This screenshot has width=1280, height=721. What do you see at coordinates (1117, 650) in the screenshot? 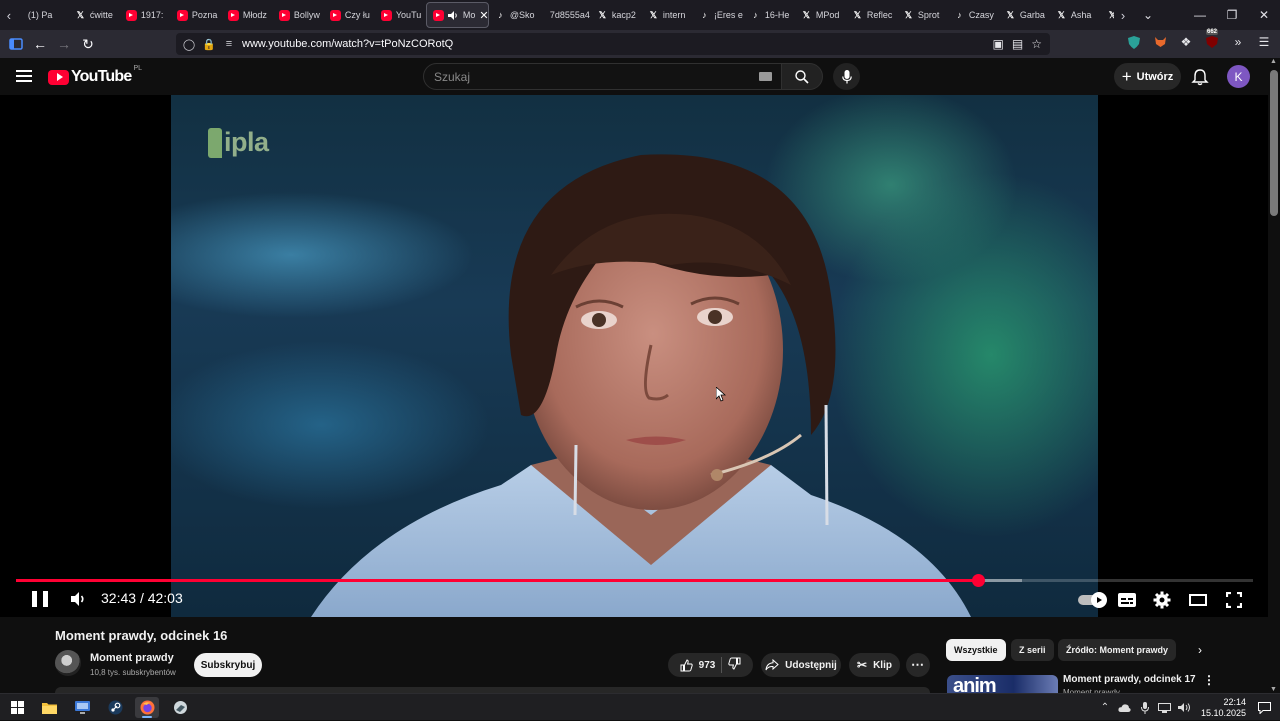
I see `chip-source: Źródło: Moment prawdy` at bounding box center [1117, 650].